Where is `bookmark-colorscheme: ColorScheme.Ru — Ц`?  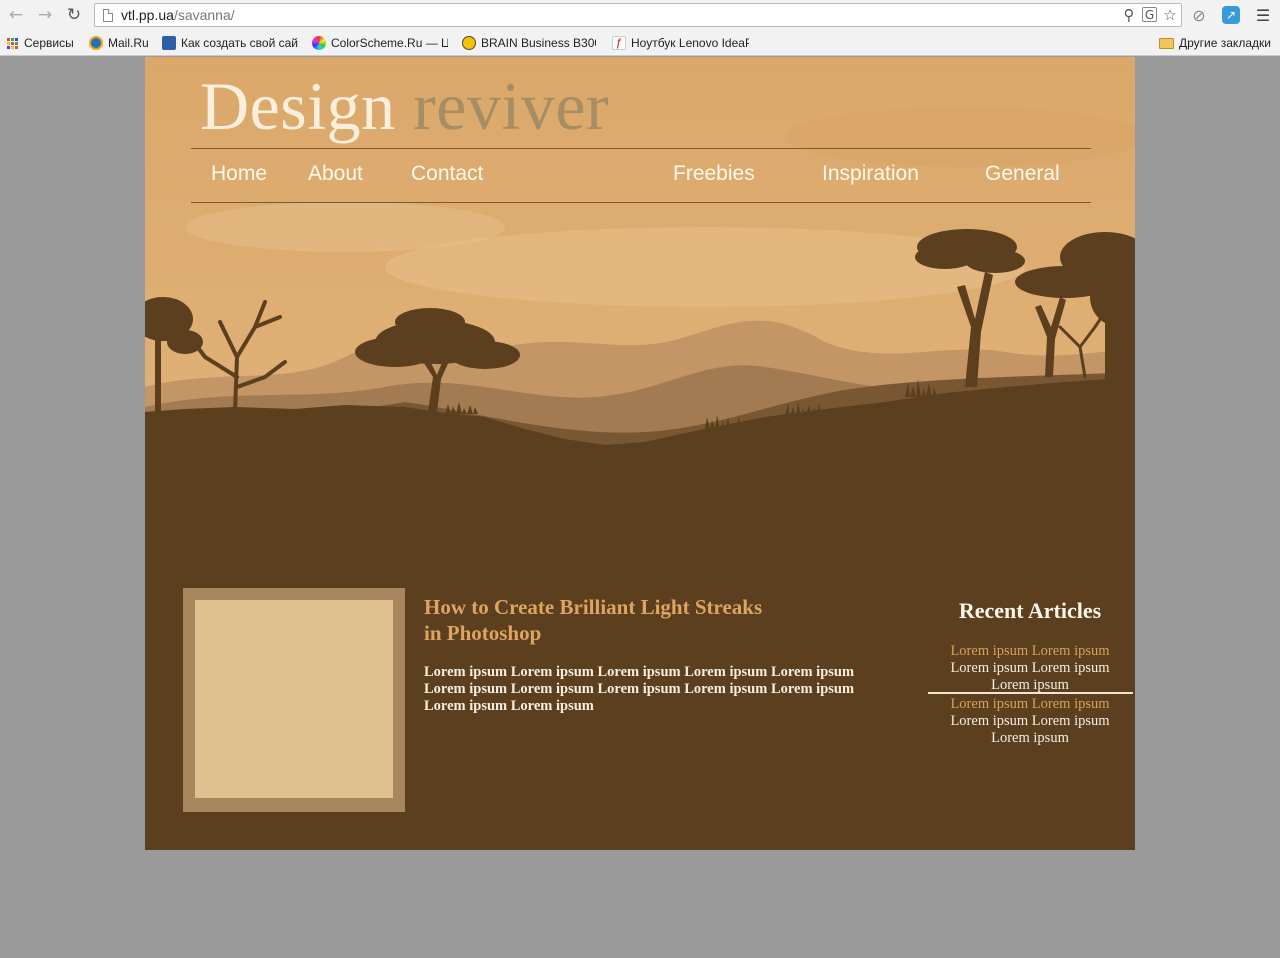 bookmark-colorscheme: ColorScheme.Ru — Ц is located at coordinates (380, 43).